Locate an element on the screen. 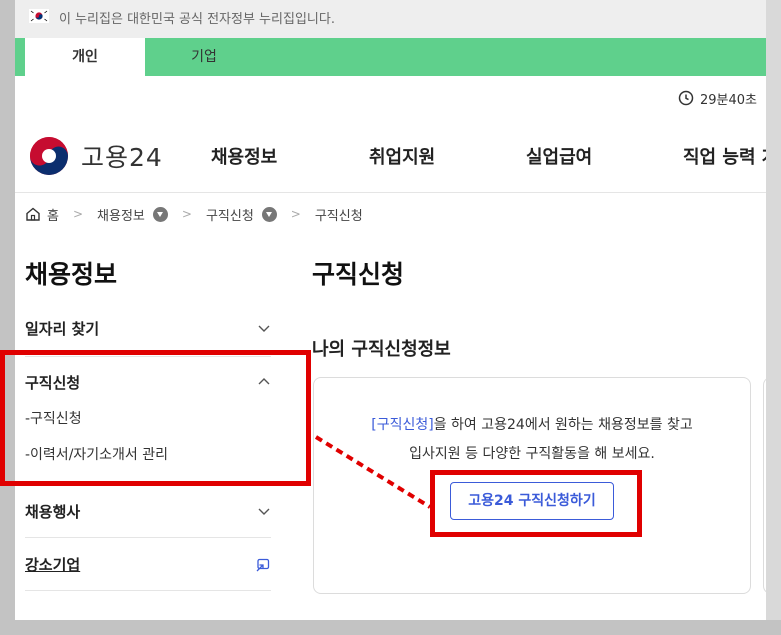 The height and width of the screenshot is (635, 781). page-title: 구직신청 is located at coordinates (358, 274).